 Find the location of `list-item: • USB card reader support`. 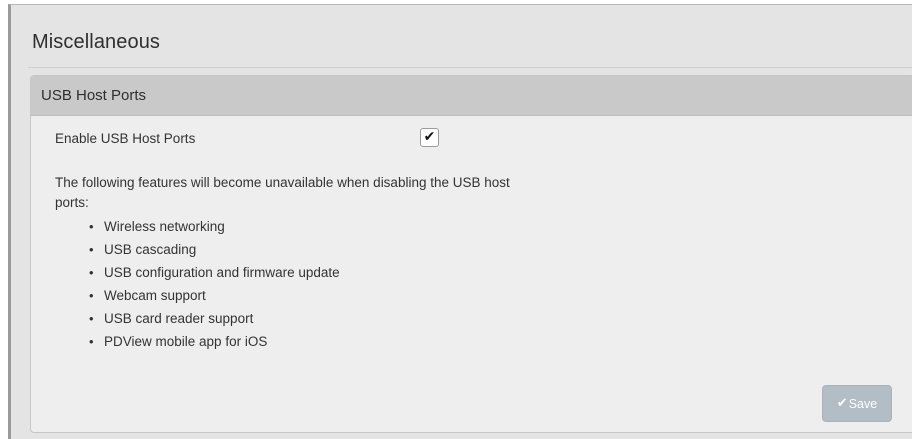

list-item: • USB card reader support is located at coordinates (214, 318).